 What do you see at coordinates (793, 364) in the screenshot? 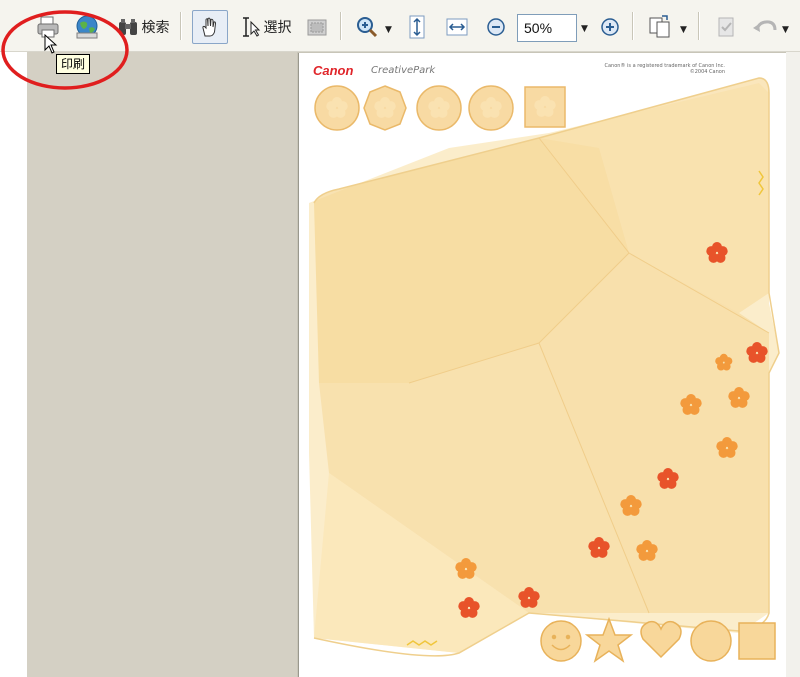
I see `vertical-scrollbar` at bounding box center [793, 364].